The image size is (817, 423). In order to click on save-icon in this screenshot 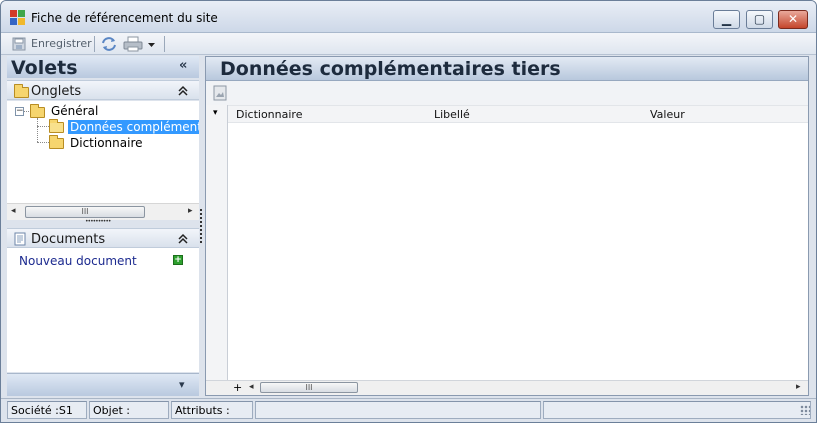, I will do `click(19, 44)`.